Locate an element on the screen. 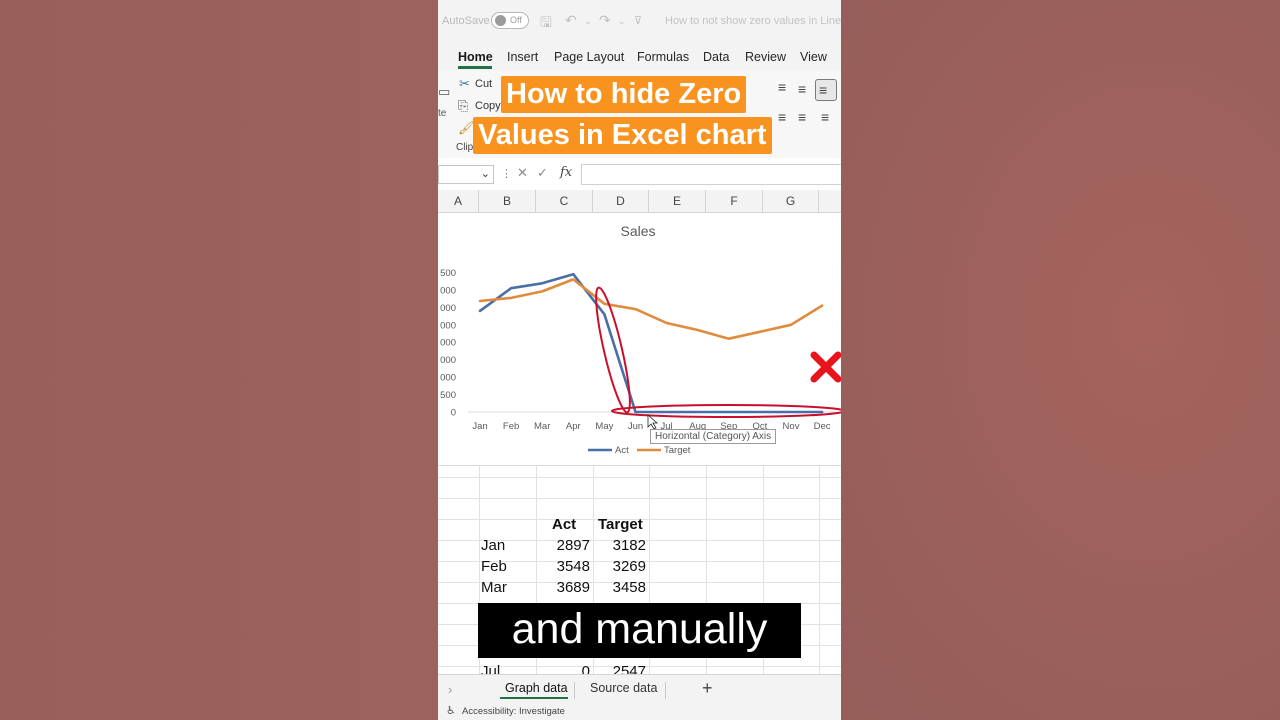 This screenshot has height=720, width=1280. redo-dropdown-icon: ⌄ is located at coordinates (622, 21).